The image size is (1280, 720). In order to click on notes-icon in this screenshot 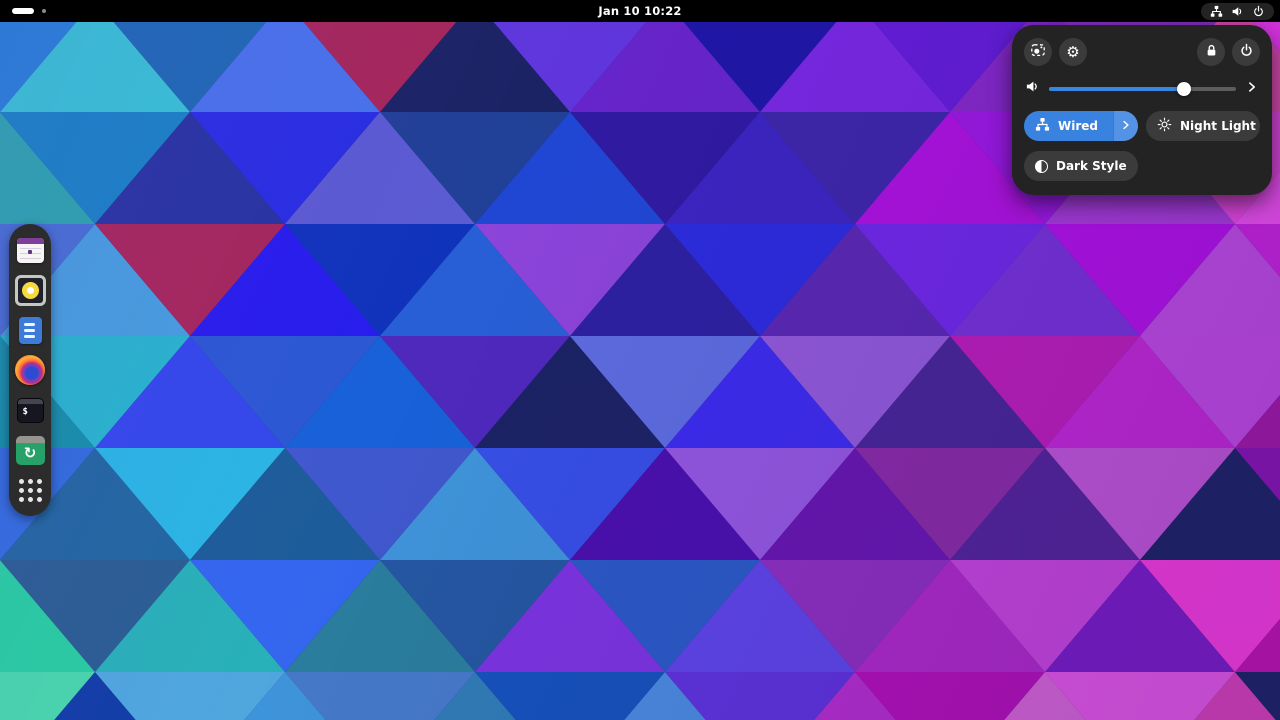, I will do `click(30, 330)`.